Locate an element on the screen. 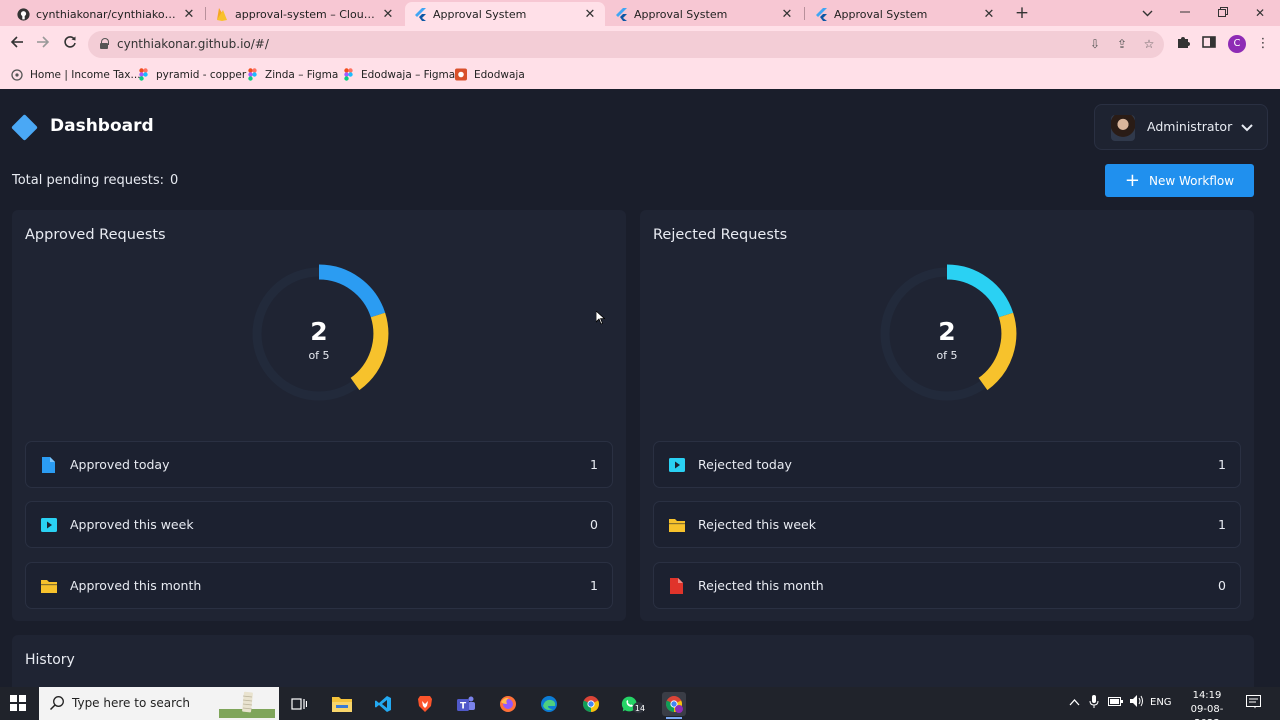  browser-tab-github: cynthiakonar/cynthiakonar.github.io ✕ is located at coordinates (106, 14).